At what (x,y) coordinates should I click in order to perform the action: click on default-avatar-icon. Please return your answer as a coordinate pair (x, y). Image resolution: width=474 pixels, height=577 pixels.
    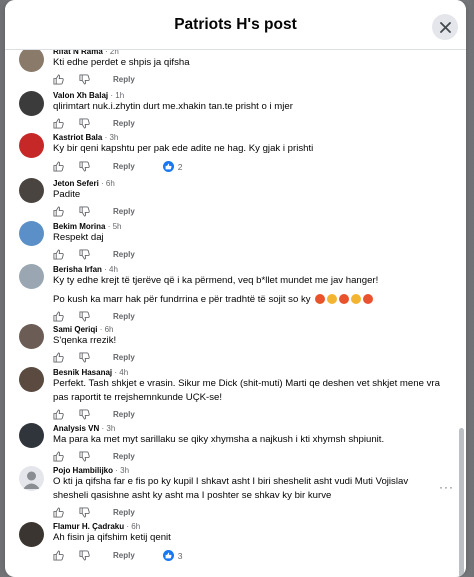
    Looking at the image, I should click on (31, 480).